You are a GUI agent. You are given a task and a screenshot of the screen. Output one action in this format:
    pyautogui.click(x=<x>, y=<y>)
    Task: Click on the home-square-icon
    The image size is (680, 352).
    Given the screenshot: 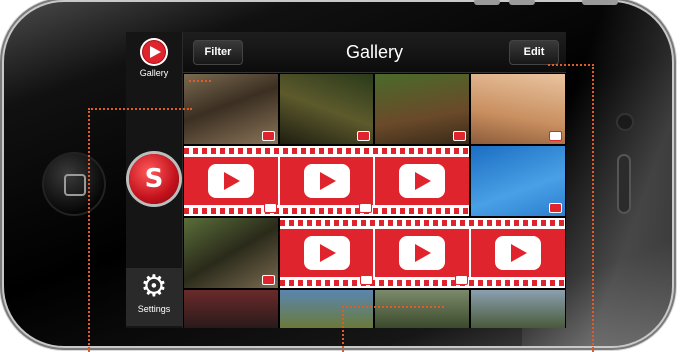 What is the action you would take?
    pyautogui.click(x=75, y=185)
    